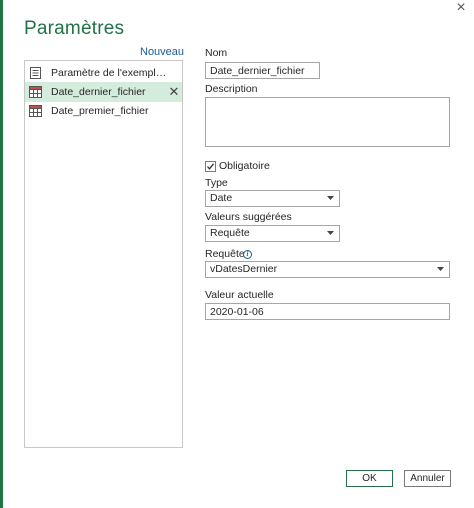 This screenshot has height=508, width=474. I want to click on close-icon: ×, so click(461, 8).